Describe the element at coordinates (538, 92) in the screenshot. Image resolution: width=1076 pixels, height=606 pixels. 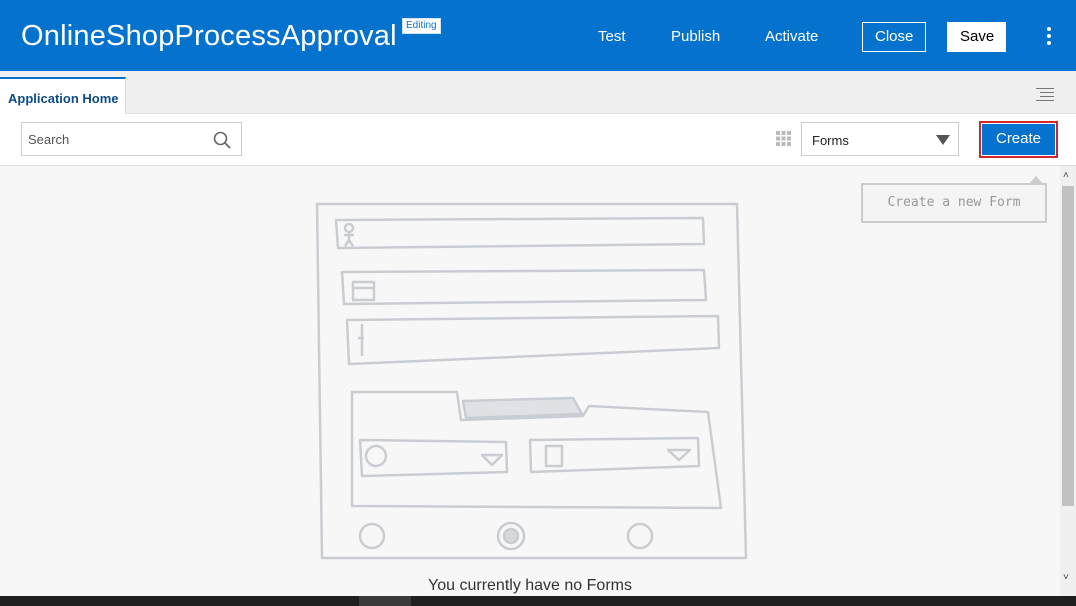
I see `tab-bar: Application Home` at that location.